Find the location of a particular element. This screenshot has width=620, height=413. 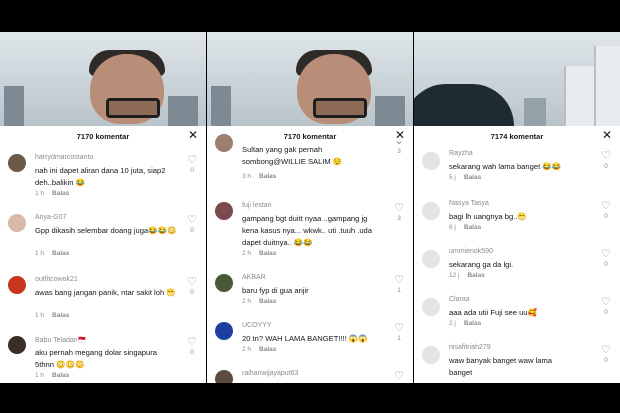

like-count: 3 is located at coordinates (399, 151).